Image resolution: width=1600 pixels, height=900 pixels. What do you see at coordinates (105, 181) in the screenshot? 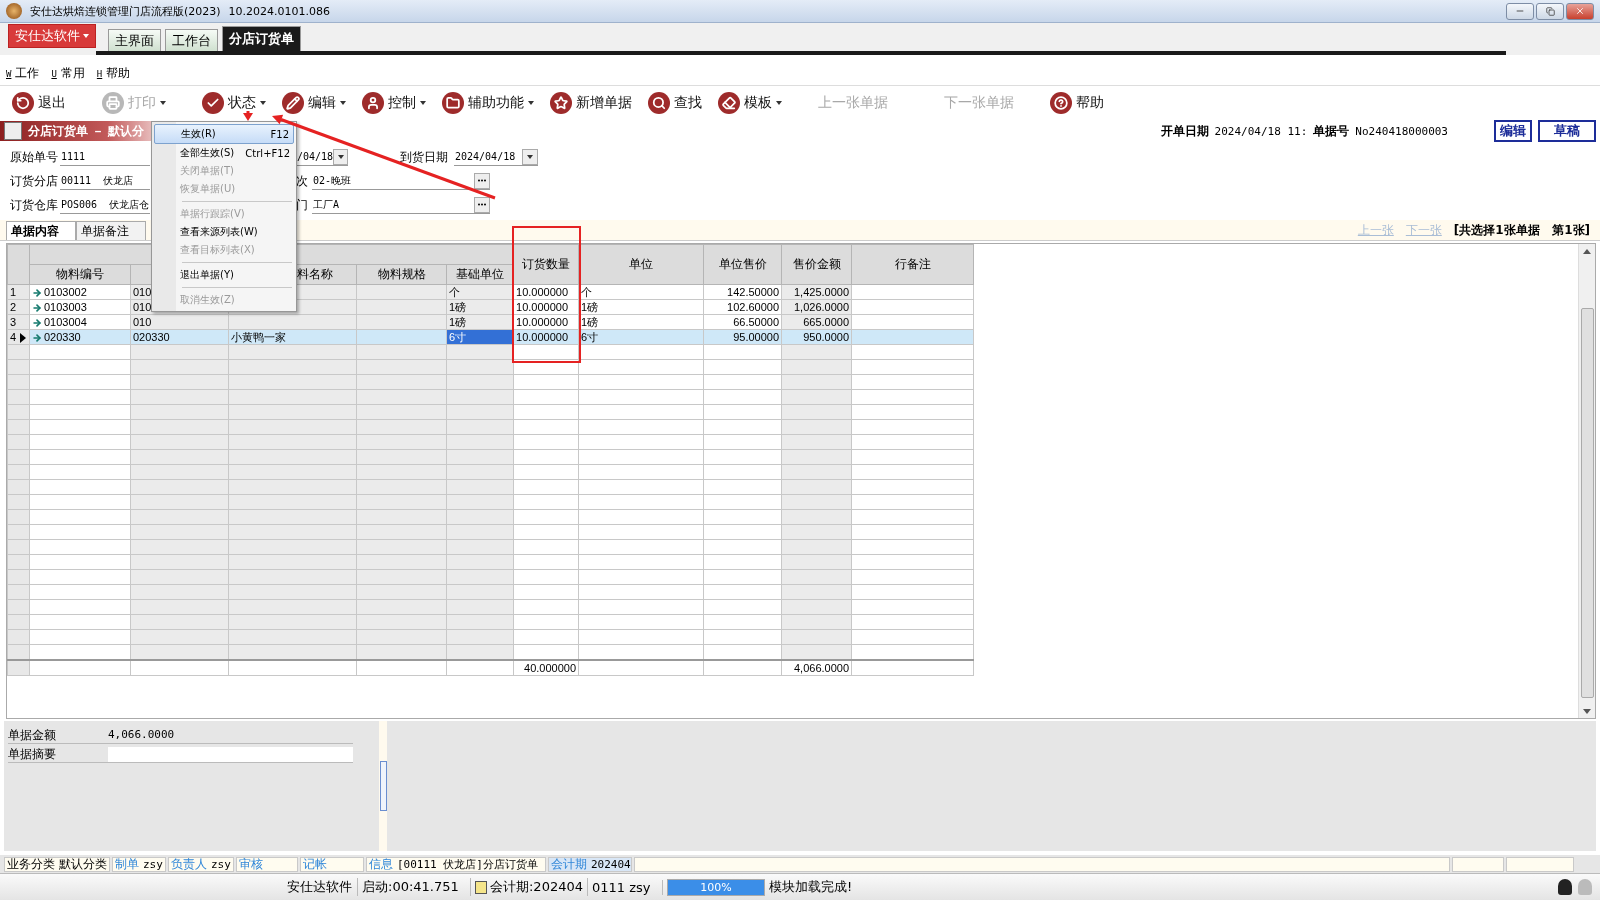
I see `input-field: 00111 伏龙店` at bounding box center [105, 181].